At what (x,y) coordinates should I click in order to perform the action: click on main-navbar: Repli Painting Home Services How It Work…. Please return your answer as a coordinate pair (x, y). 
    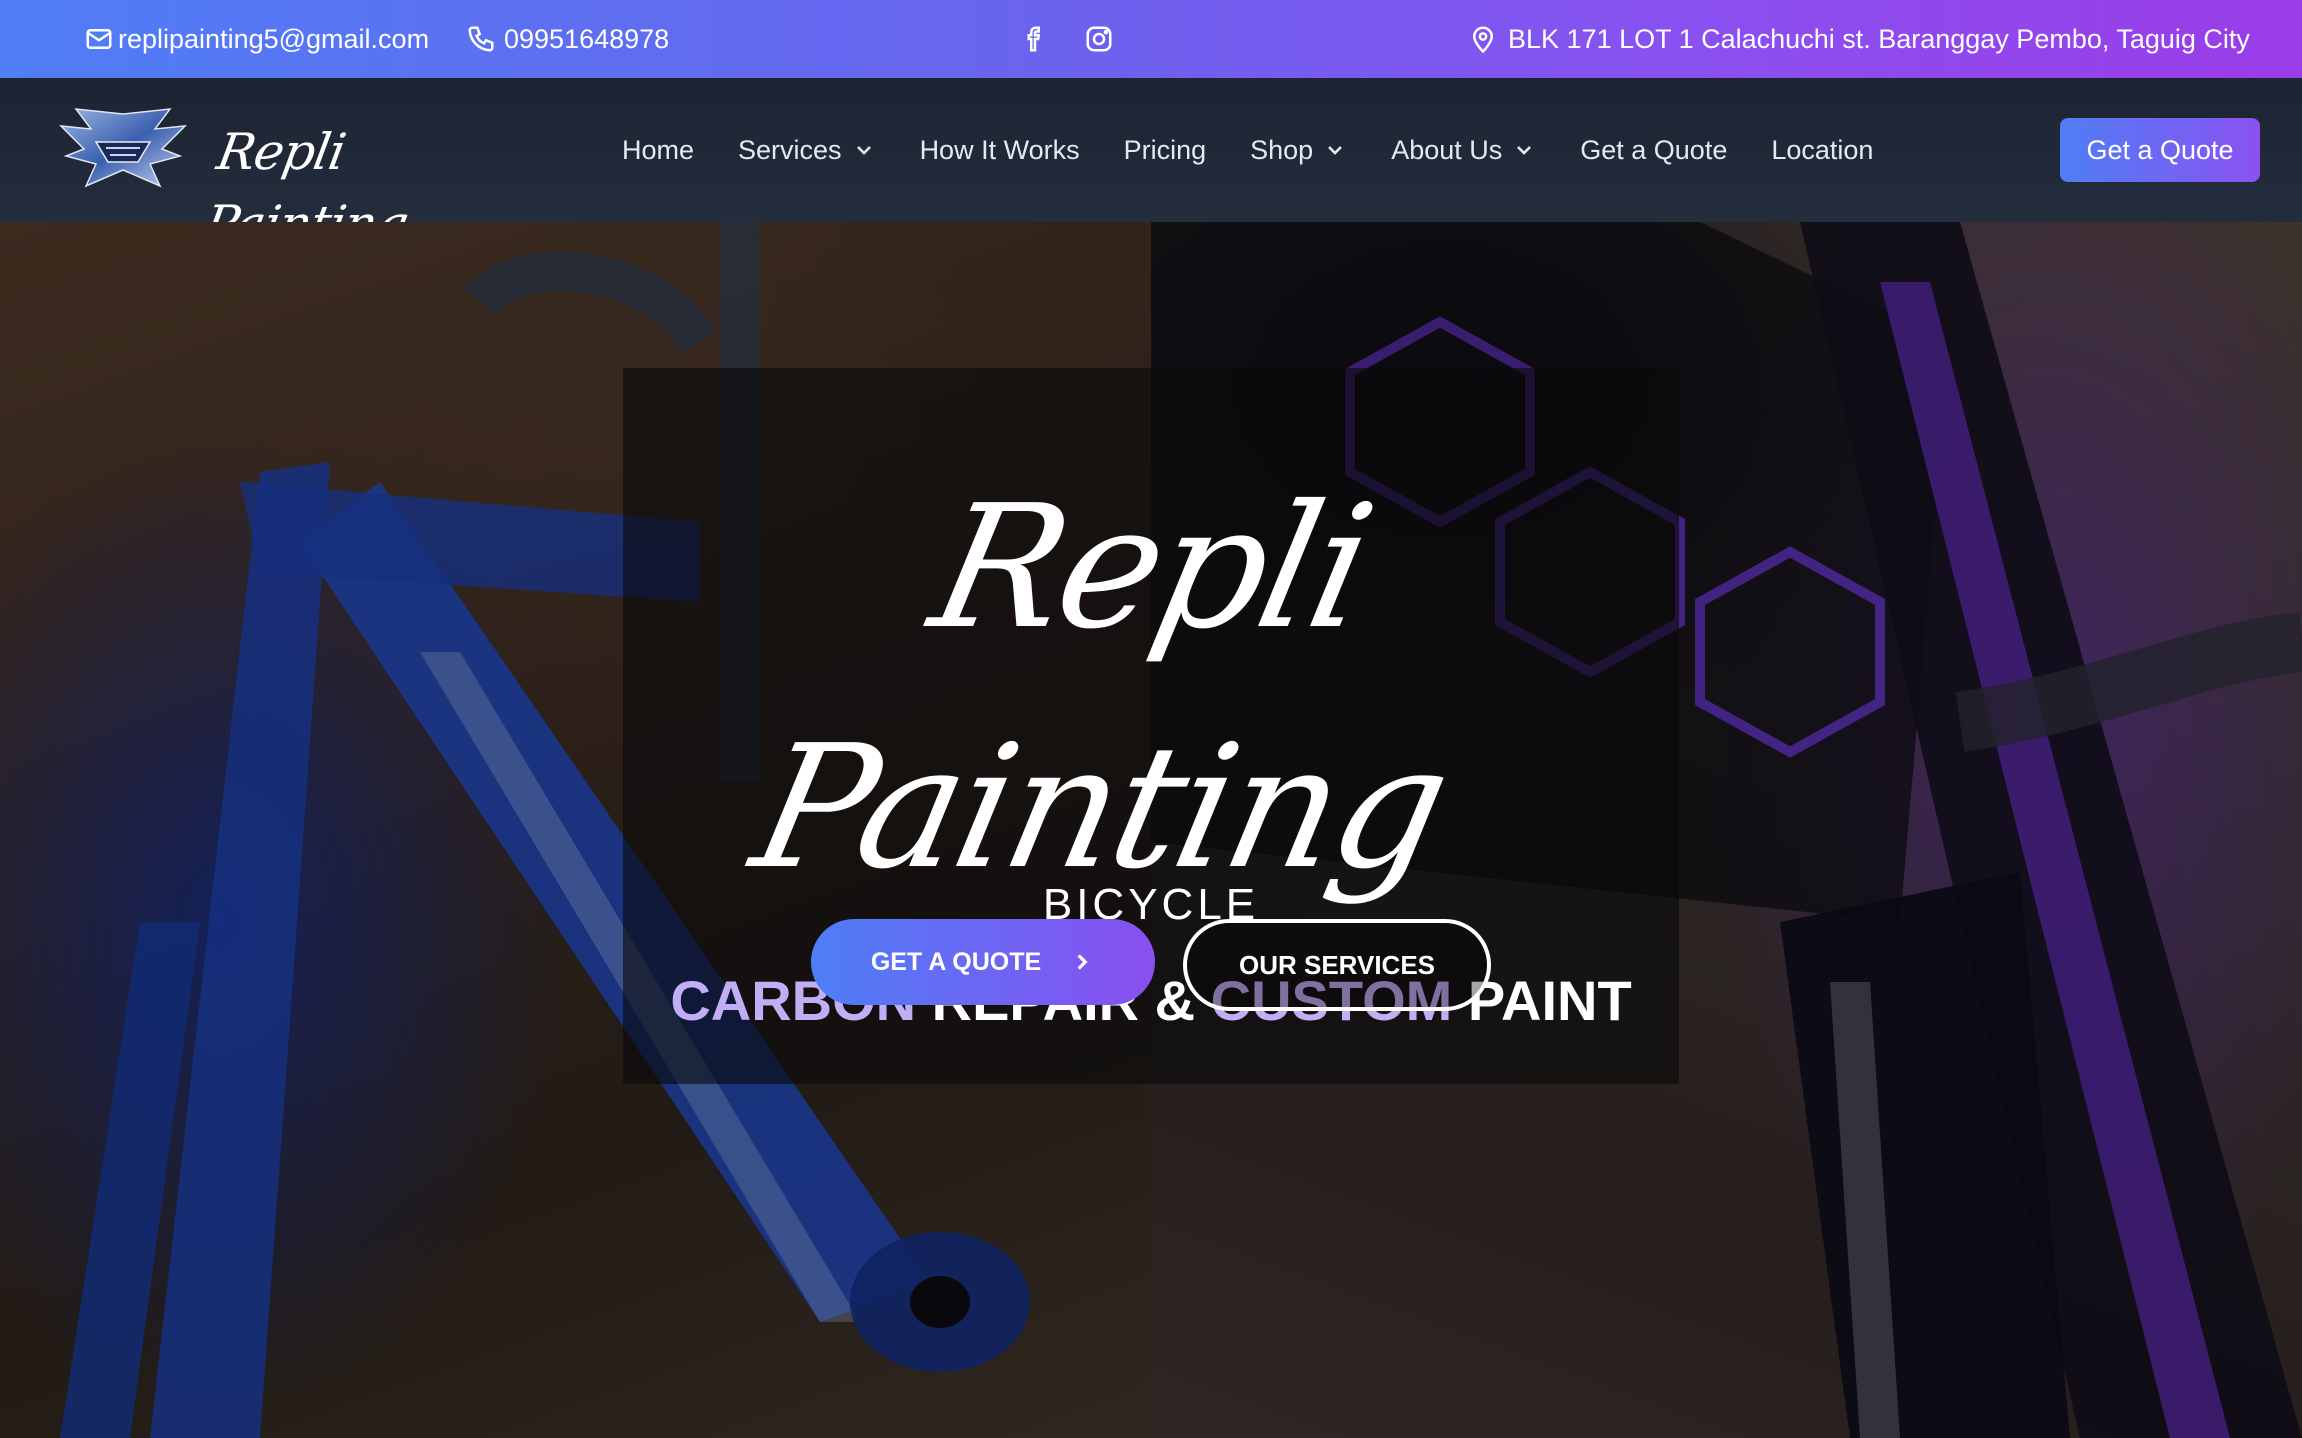
    Looking at the image, I should click on (1151, 165).